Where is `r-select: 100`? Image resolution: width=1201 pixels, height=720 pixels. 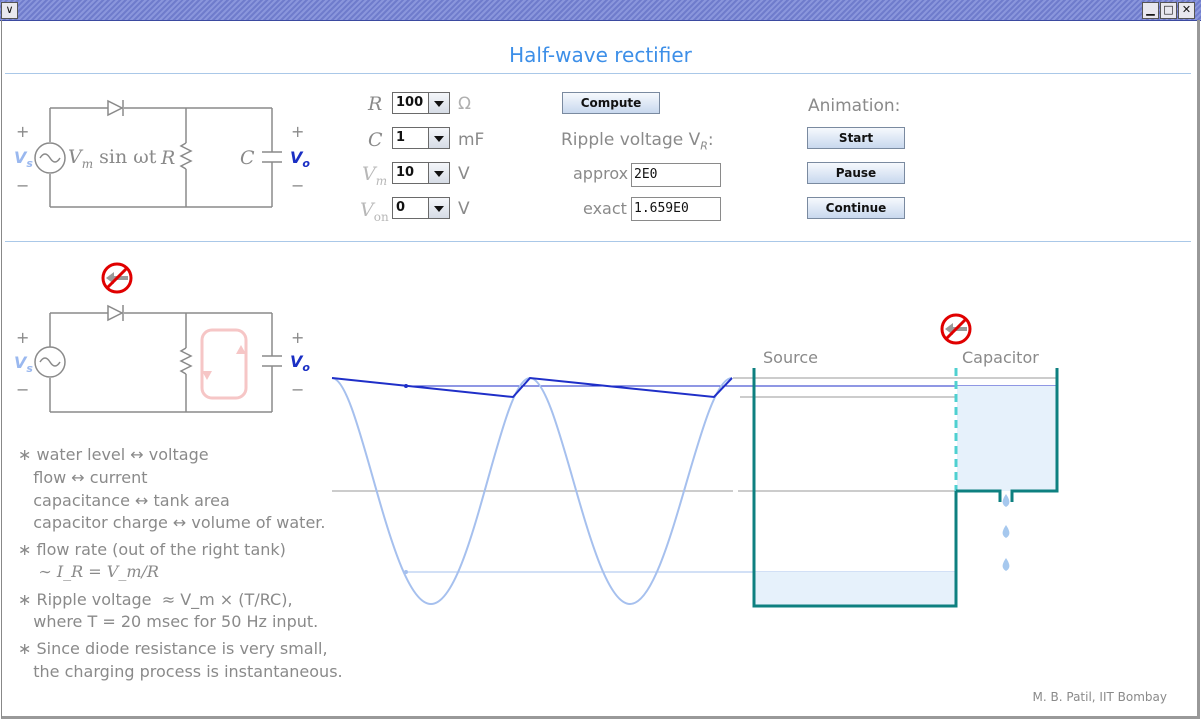
r-select: 100 is located at coordinates (421, 103).